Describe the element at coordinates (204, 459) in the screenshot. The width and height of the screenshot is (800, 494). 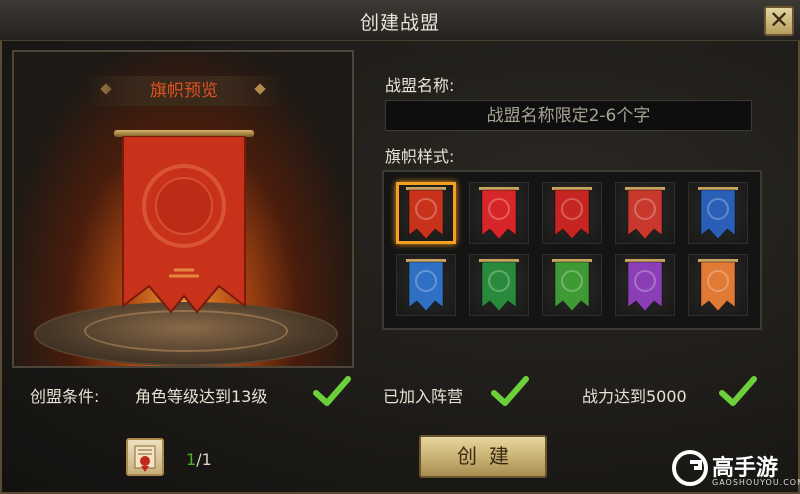
I see `item-count-total: /1` at that location.